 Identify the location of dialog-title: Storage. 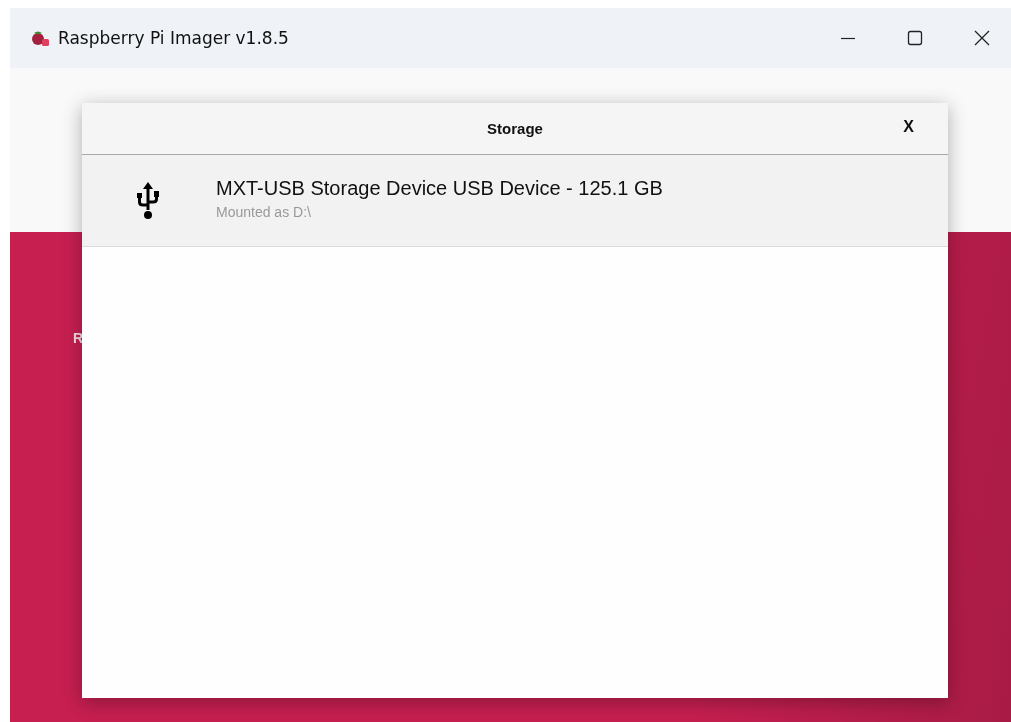
(515, 128).